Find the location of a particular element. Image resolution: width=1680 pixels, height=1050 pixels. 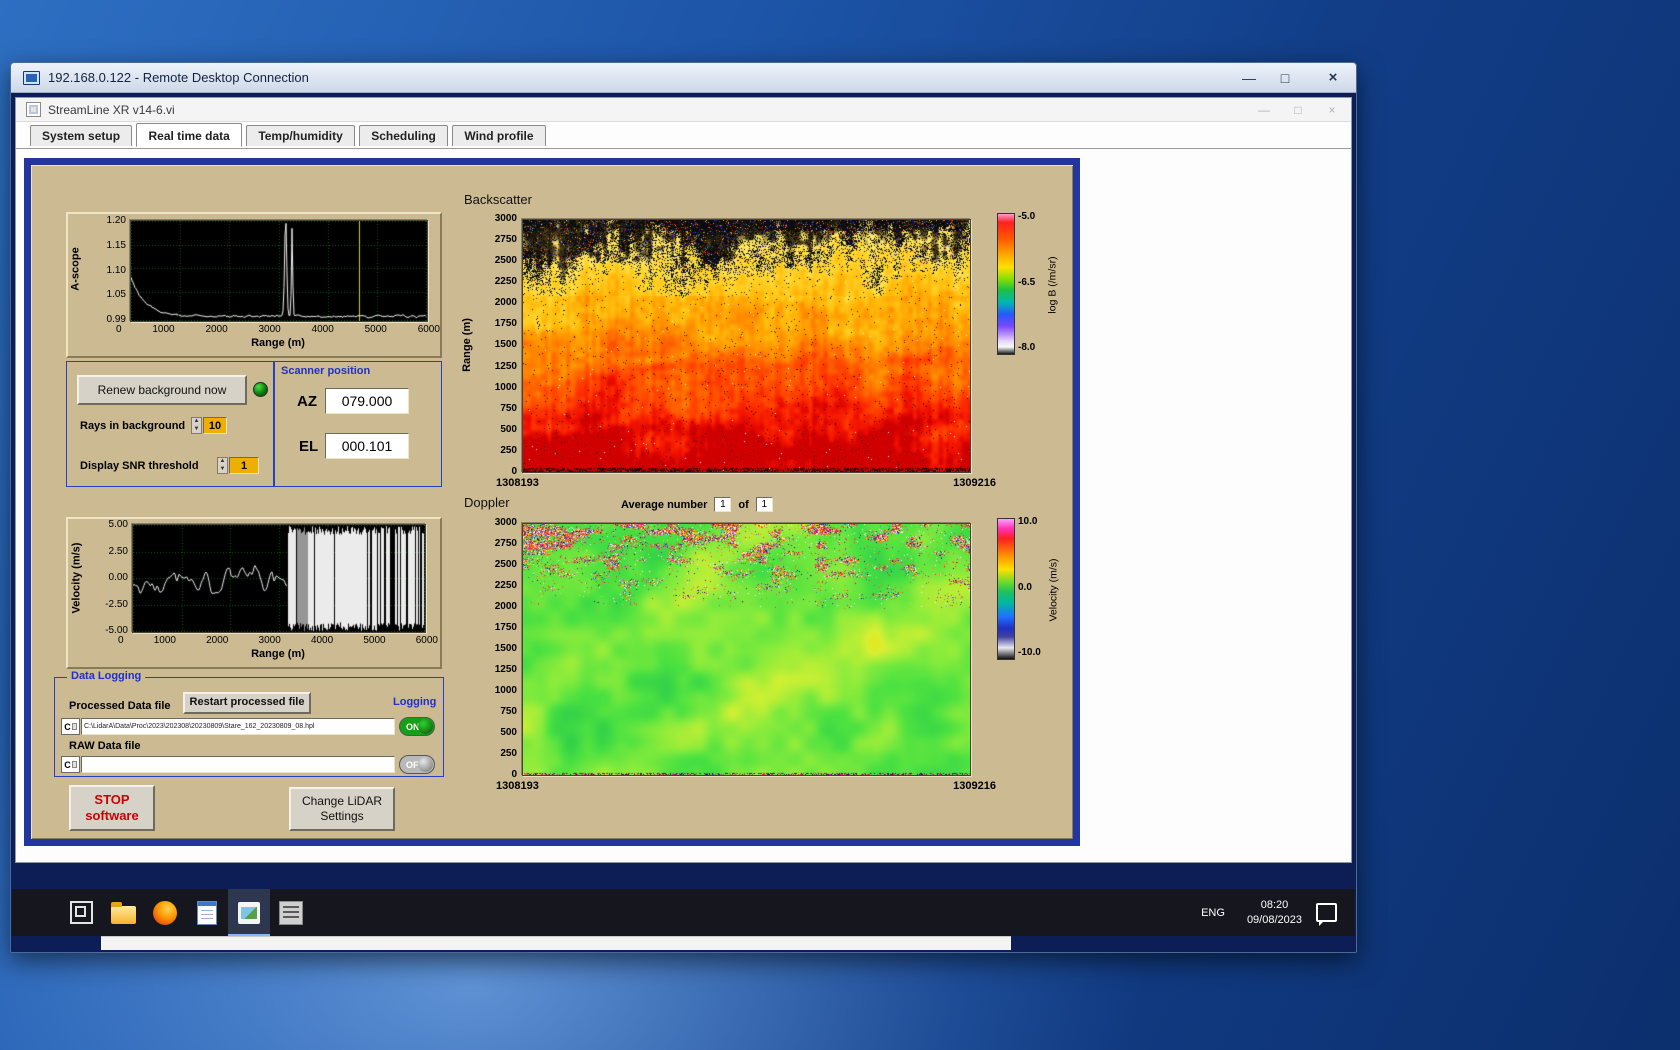

tray-date: 09/08/2023 is located at coordinates (1274, 919).